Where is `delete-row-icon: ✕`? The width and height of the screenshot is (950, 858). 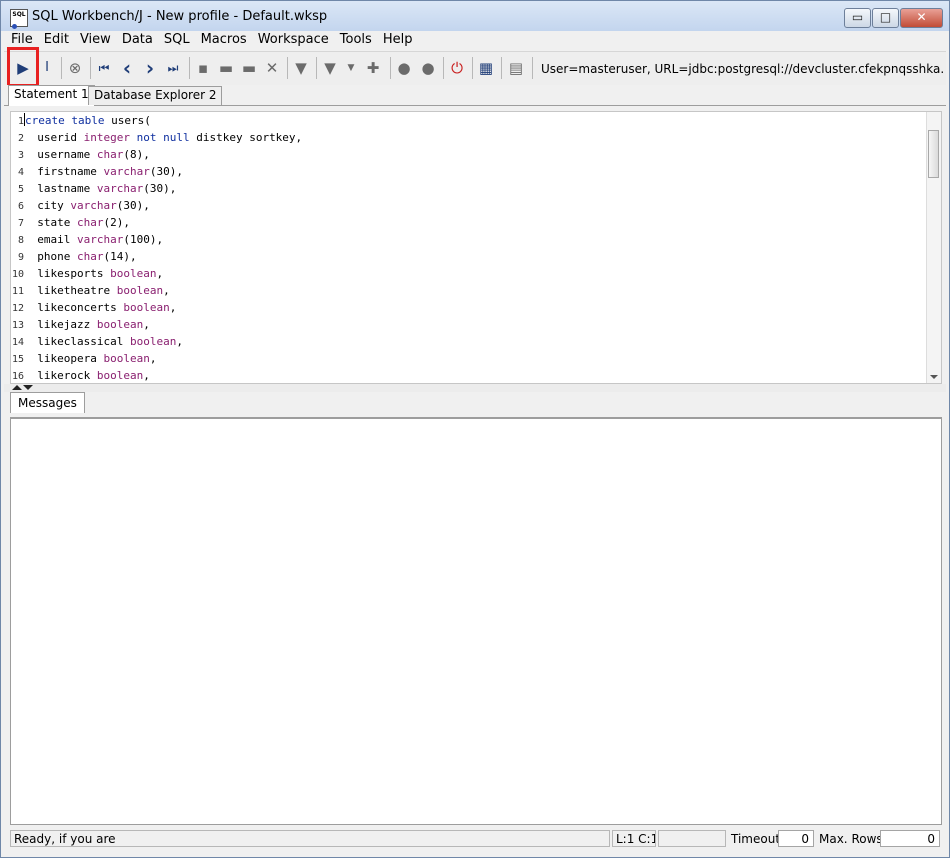 delete-row-icon: ✕ is located at coordinates (272, 68).